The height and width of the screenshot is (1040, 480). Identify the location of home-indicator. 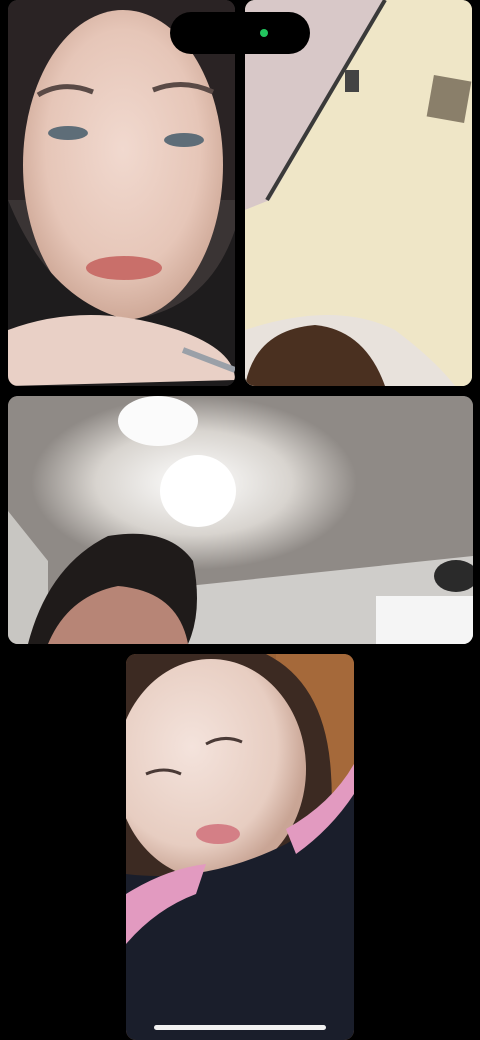
(240, 1027).